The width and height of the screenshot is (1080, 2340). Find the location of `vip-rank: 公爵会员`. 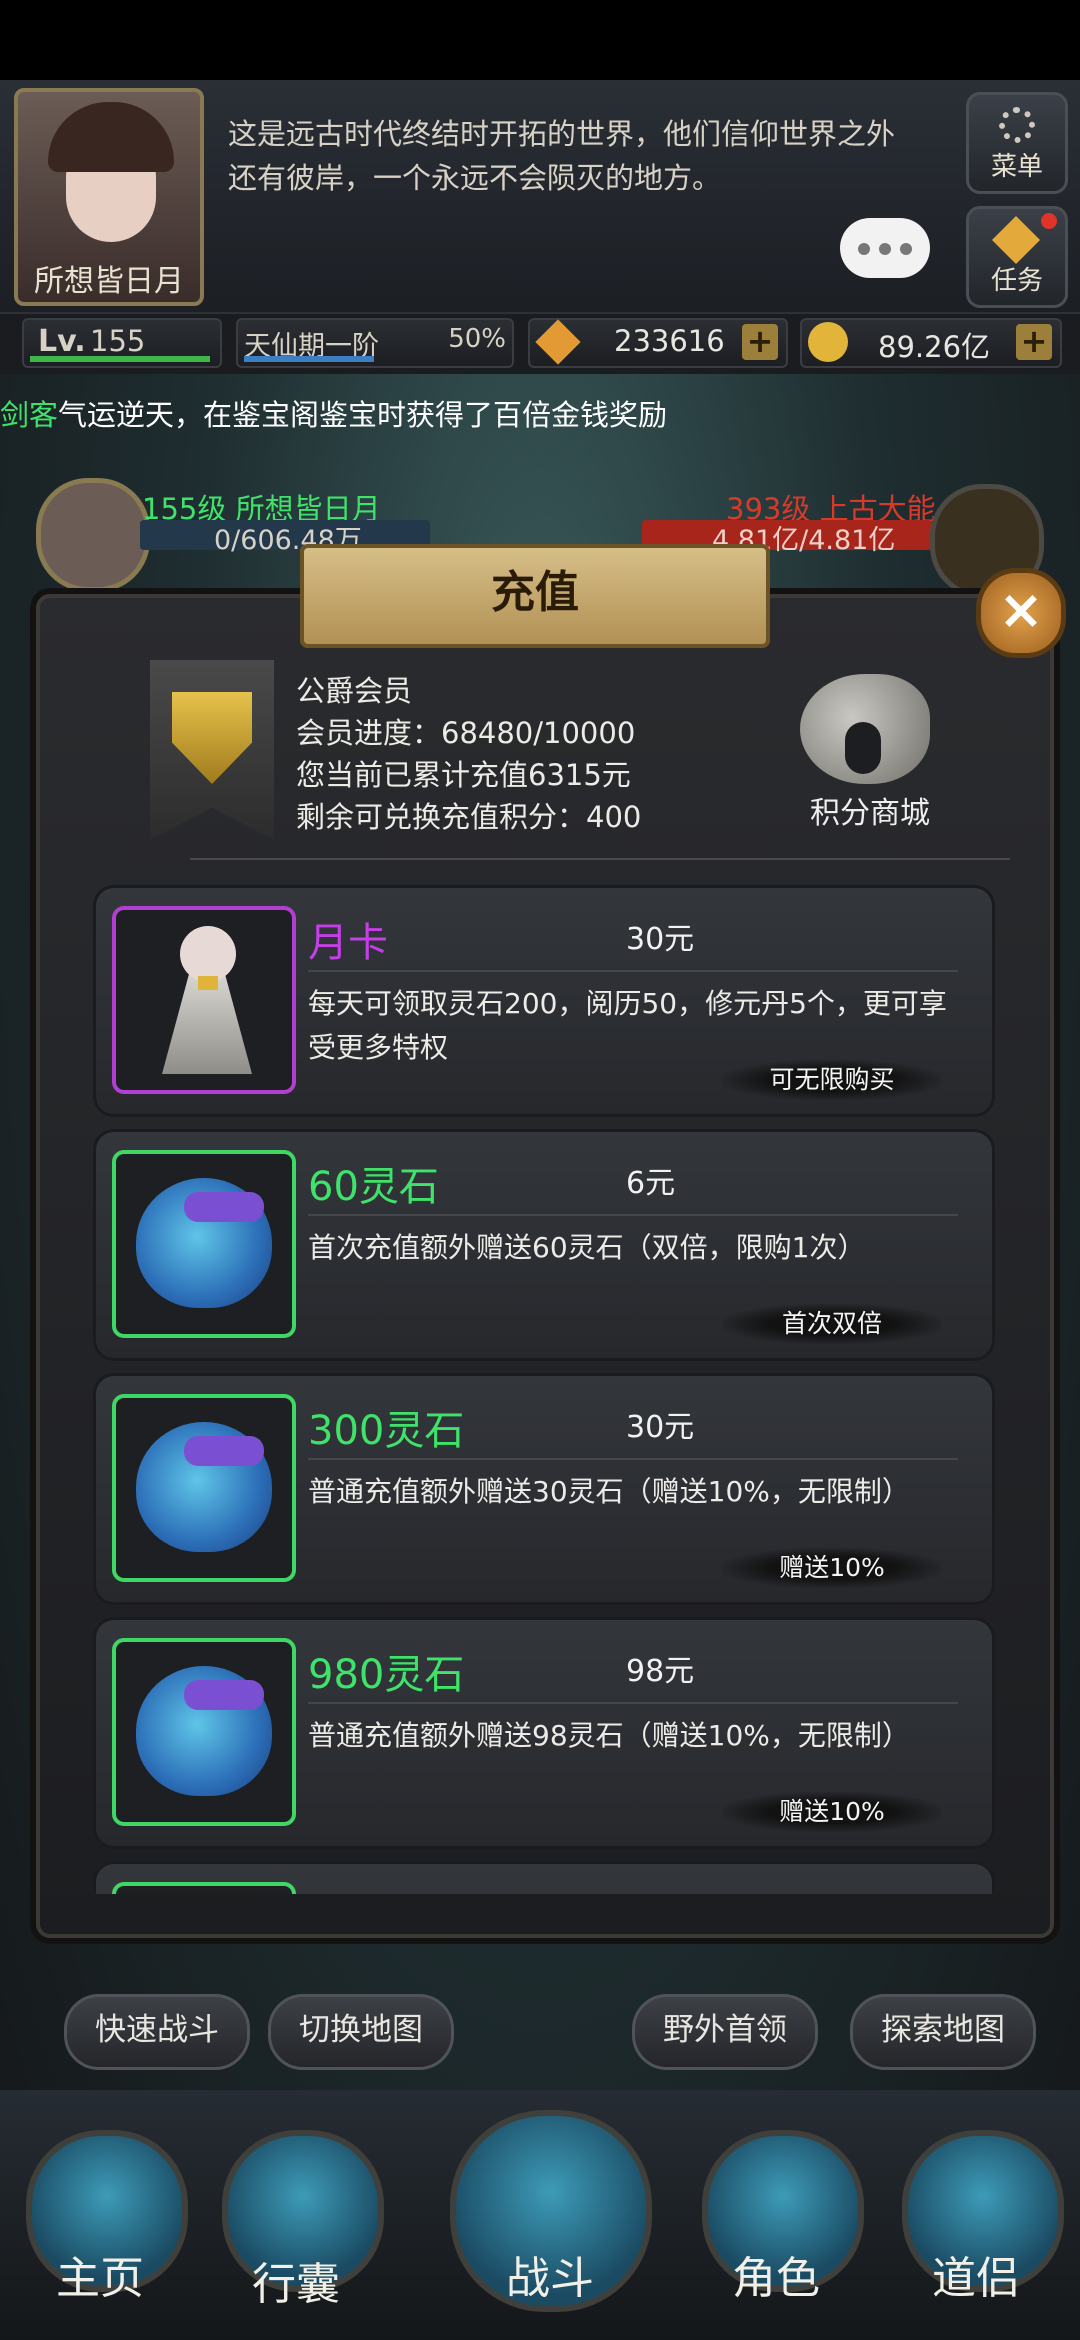

vip-rank: 公爵会员 is located at coordinates (354, 691).